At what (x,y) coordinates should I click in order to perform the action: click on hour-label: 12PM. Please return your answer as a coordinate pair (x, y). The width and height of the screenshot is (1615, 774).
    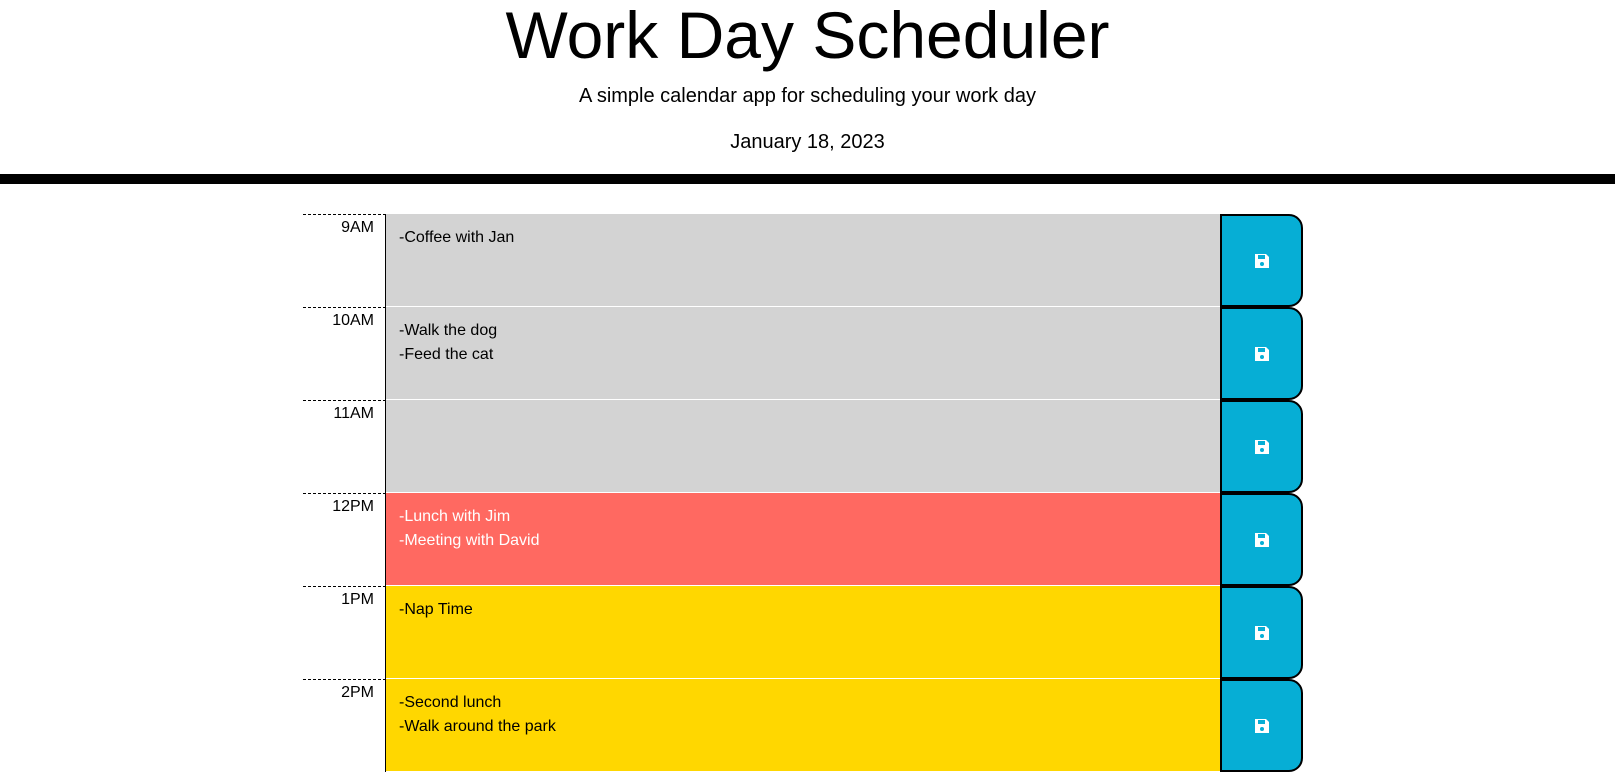
    Looking at the image, I should click on (344, 539).